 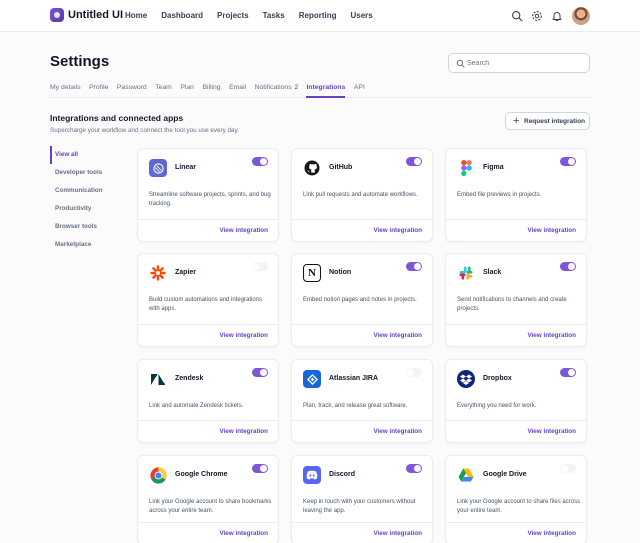 I want to click on zapier-icon, so click(x=158, y=273).